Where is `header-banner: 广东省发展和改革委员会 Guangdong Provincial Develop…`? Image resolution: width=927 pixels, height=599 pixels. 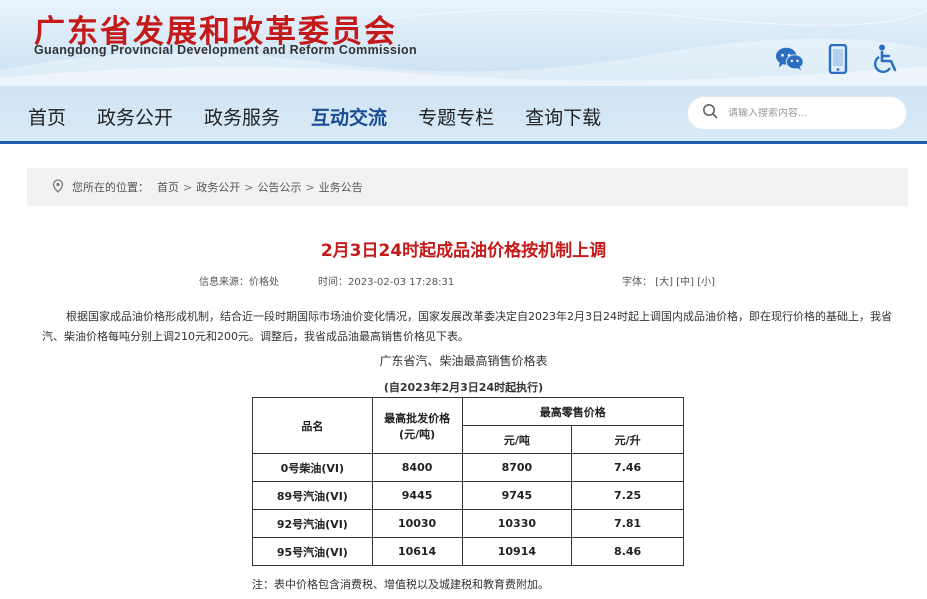
header-banner: 广东省发展和改革委员会 Guangdong Provincial Develop… is located at coordinates (463, 43).